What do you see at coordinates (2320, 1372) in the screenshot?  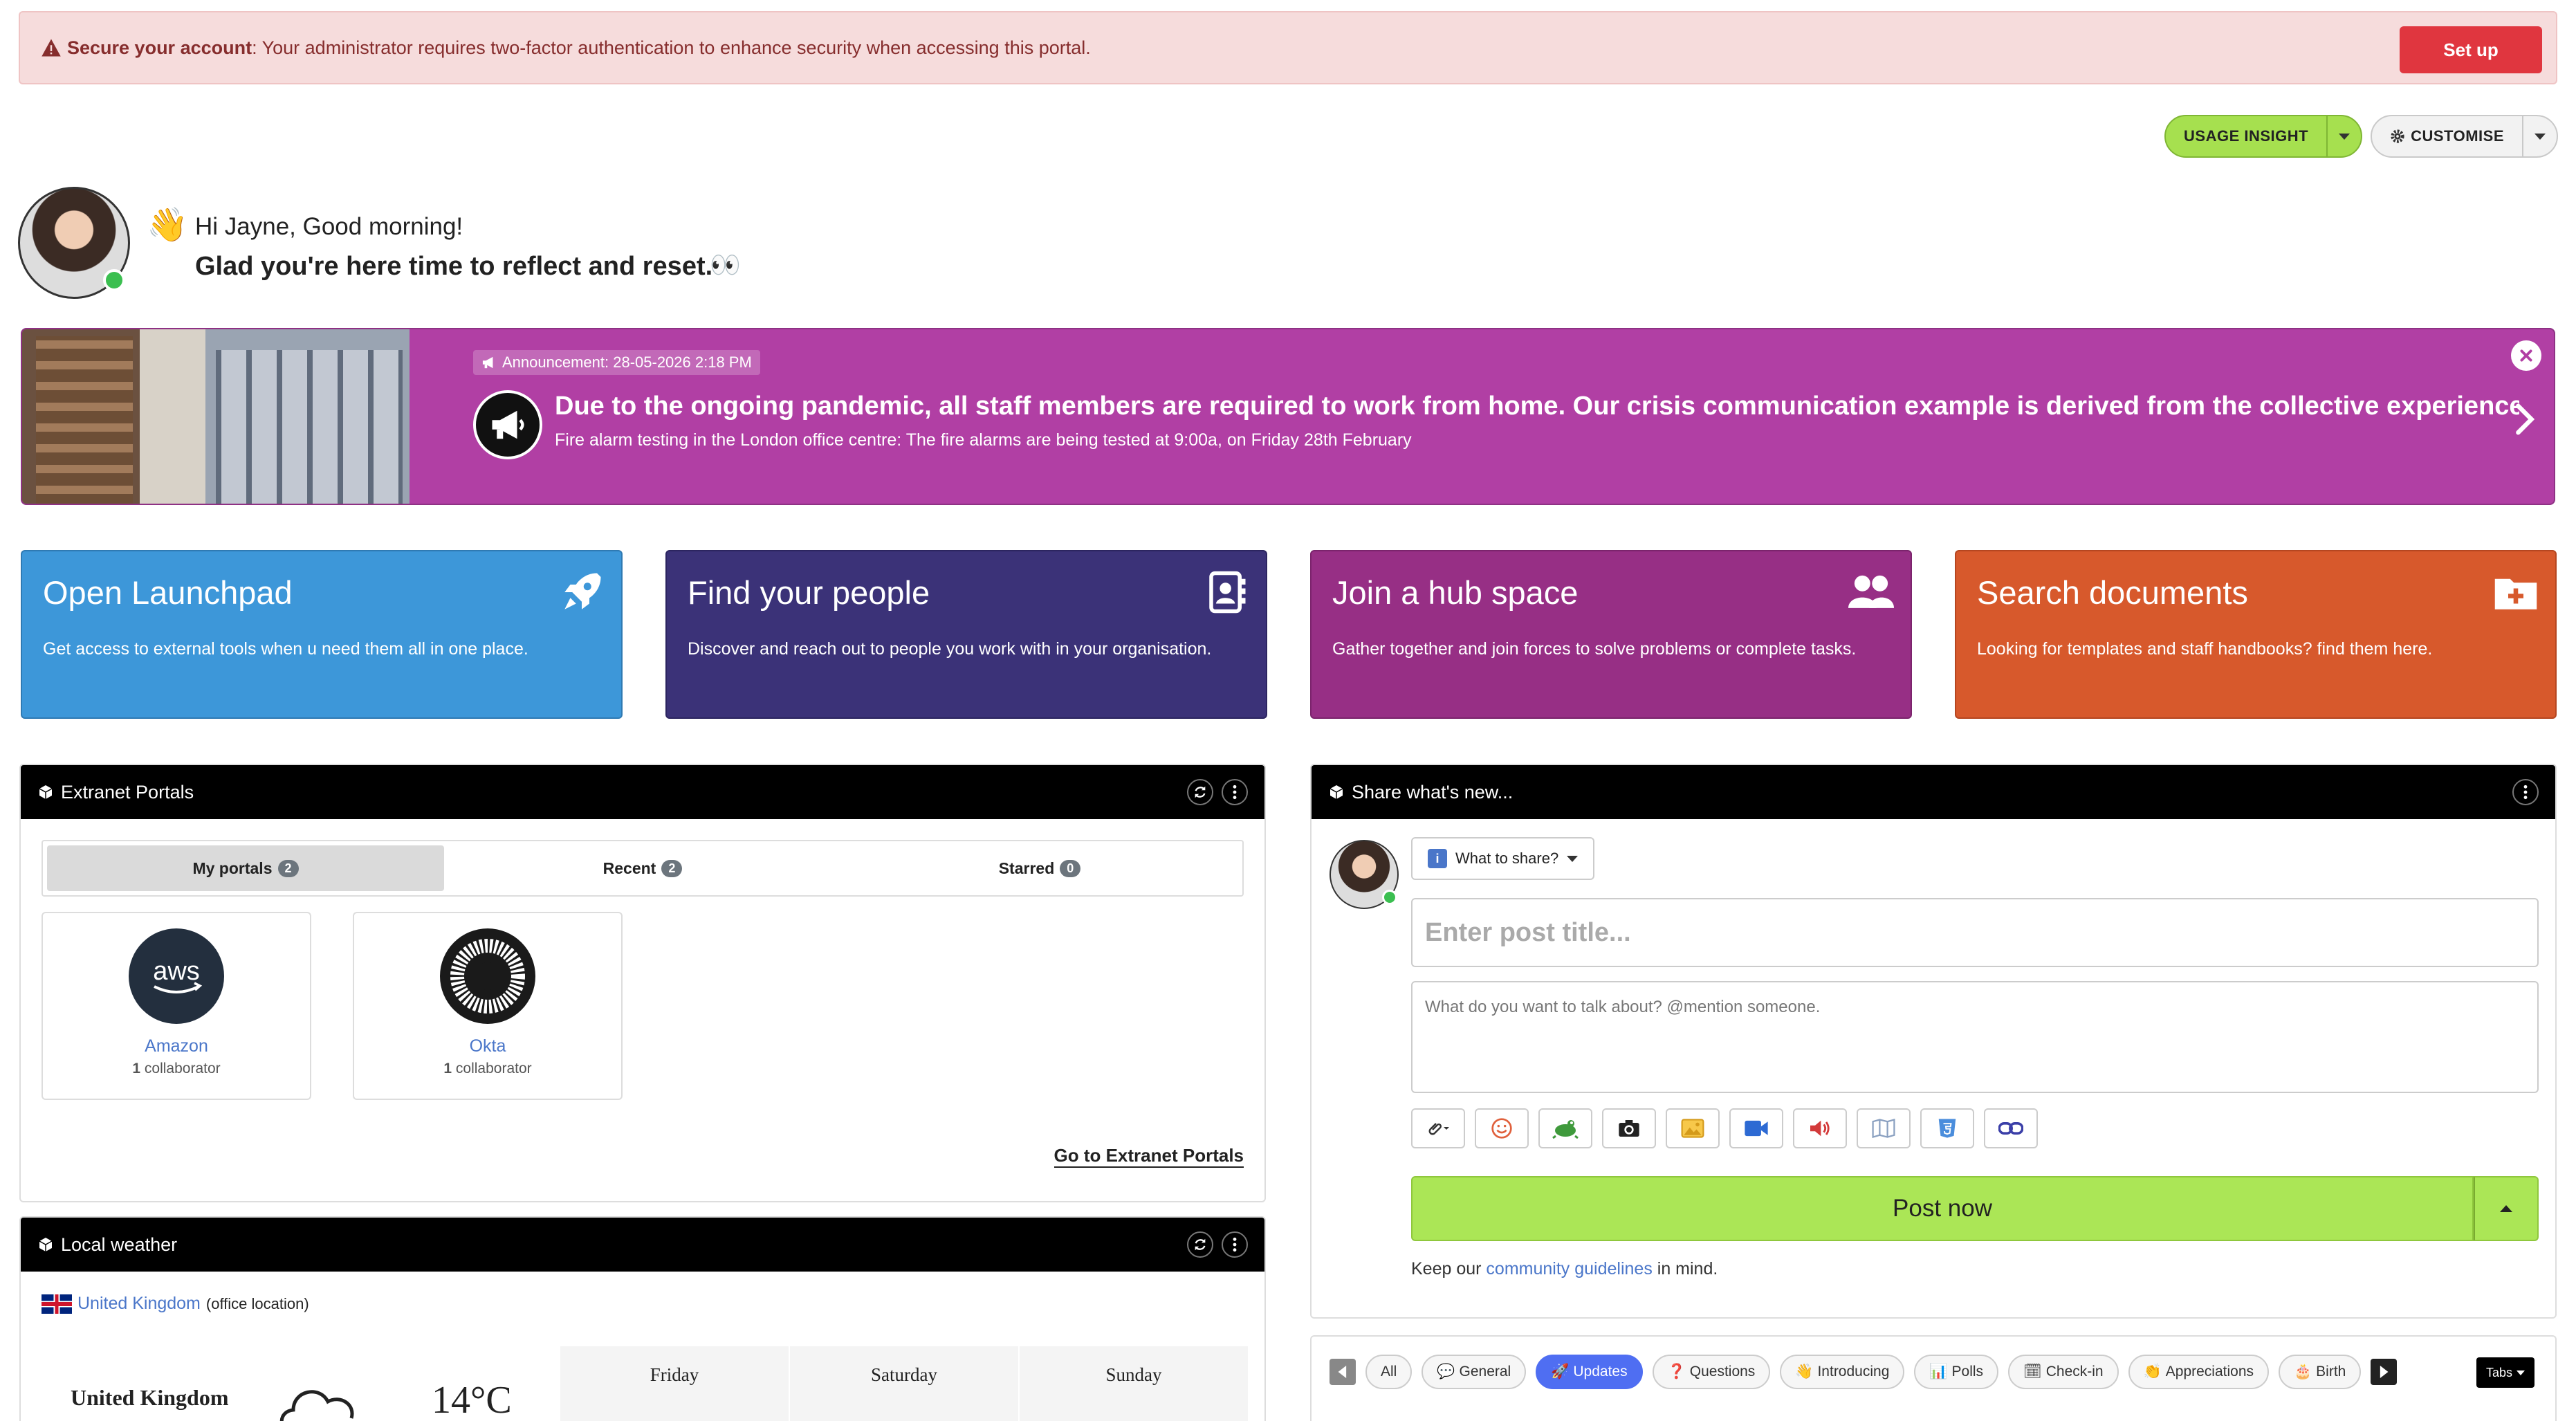 I see `filter-chip-birthdays: 🎂 Birth` at bounding box center [2320, 1372].